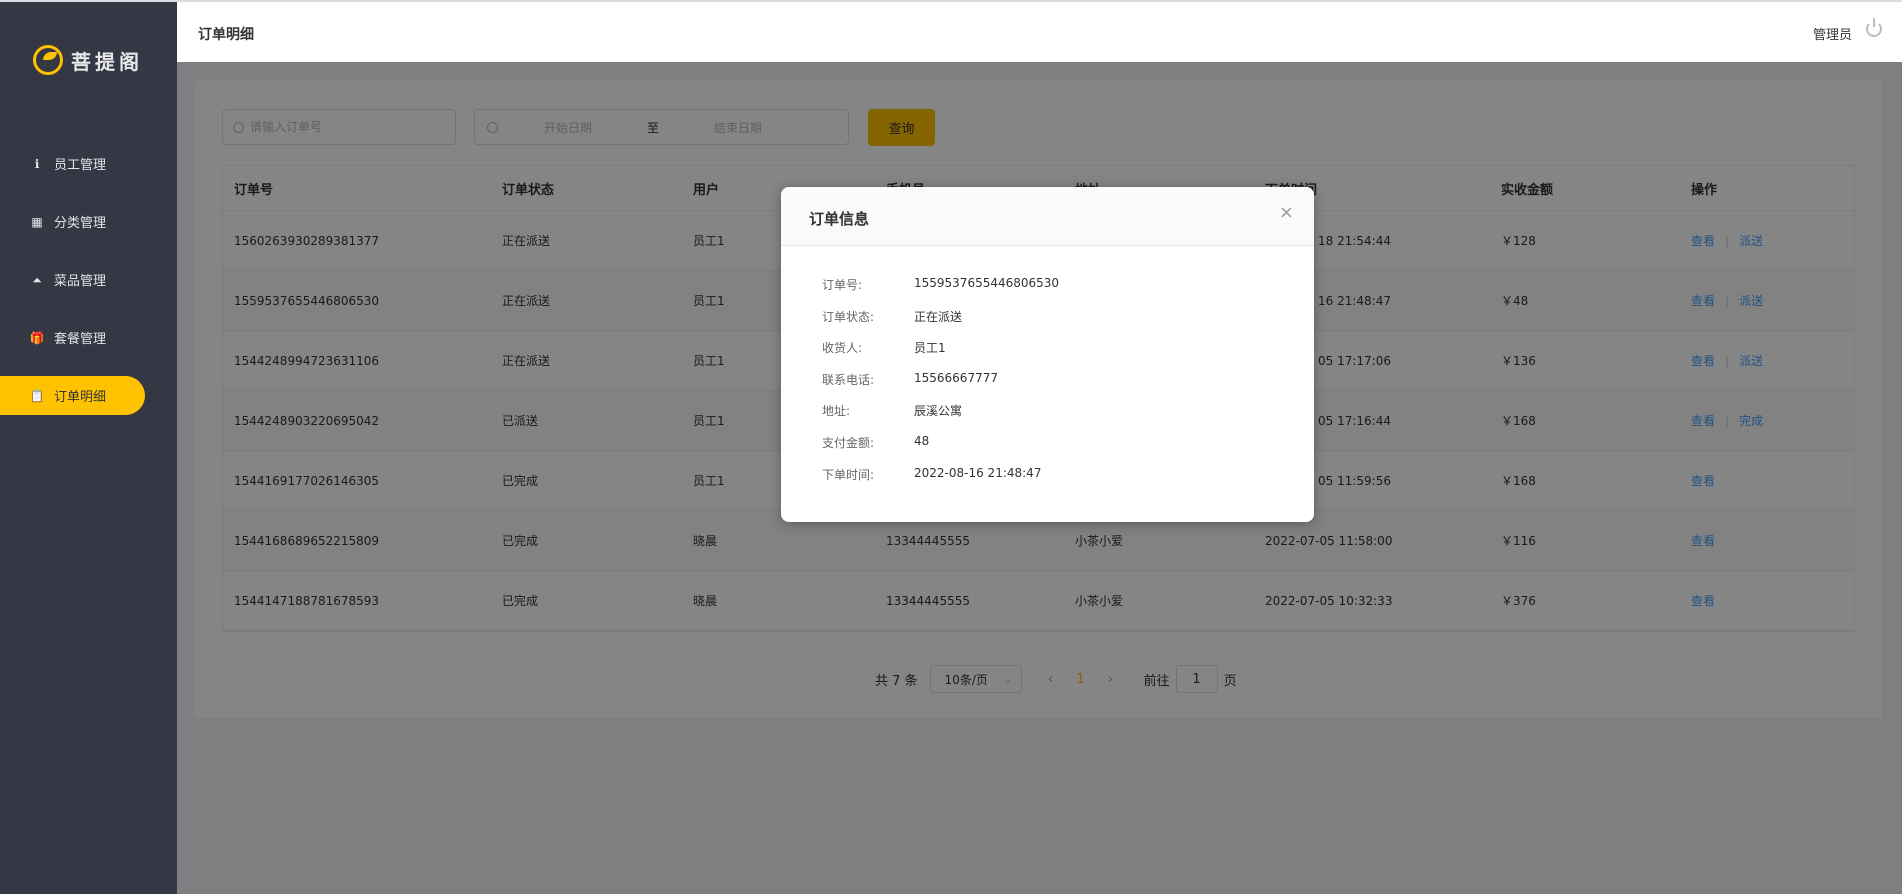  Describe the element at coordinates (930, 348) in the screenshot. I see `field-value: 员工1` at that location.